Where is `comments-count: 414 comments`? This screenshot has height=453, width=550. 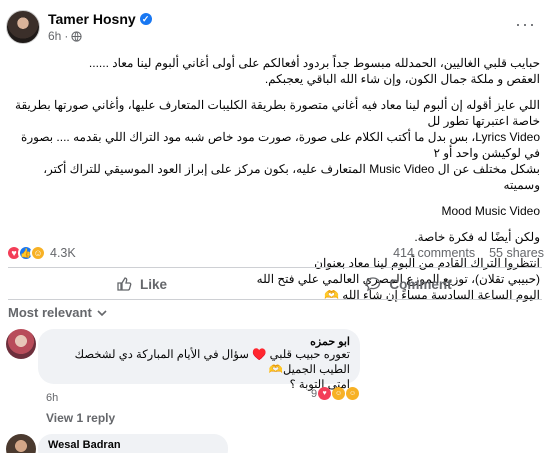 comments-count: 414 comments is located at coordinates (434, 253).